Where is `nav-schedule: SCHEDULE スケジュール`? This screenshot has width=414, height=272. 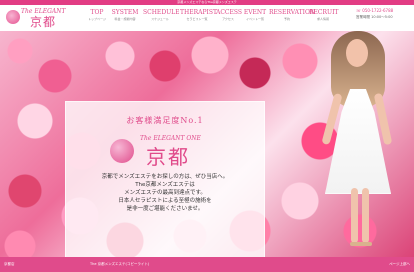 nav-schedule: SCHEDULE スケジュール is located at coordinates (161, 15).